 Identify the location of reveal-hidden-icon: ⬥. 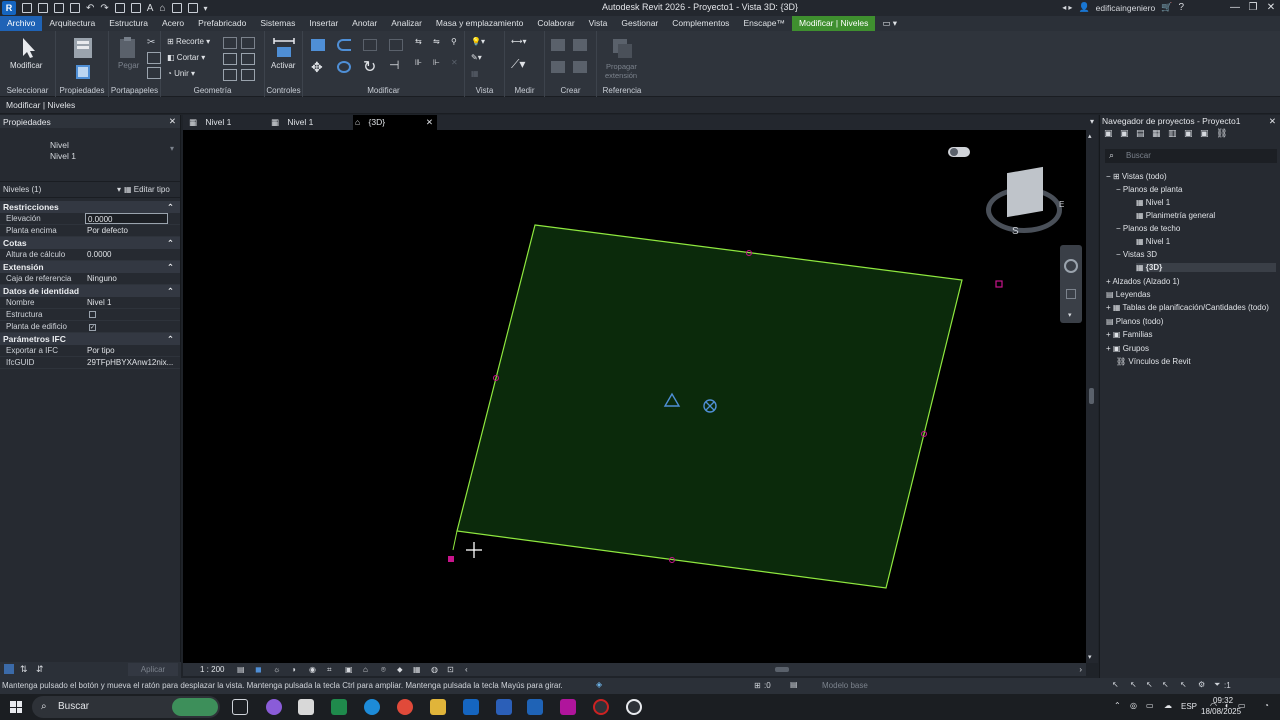
(400, 670).